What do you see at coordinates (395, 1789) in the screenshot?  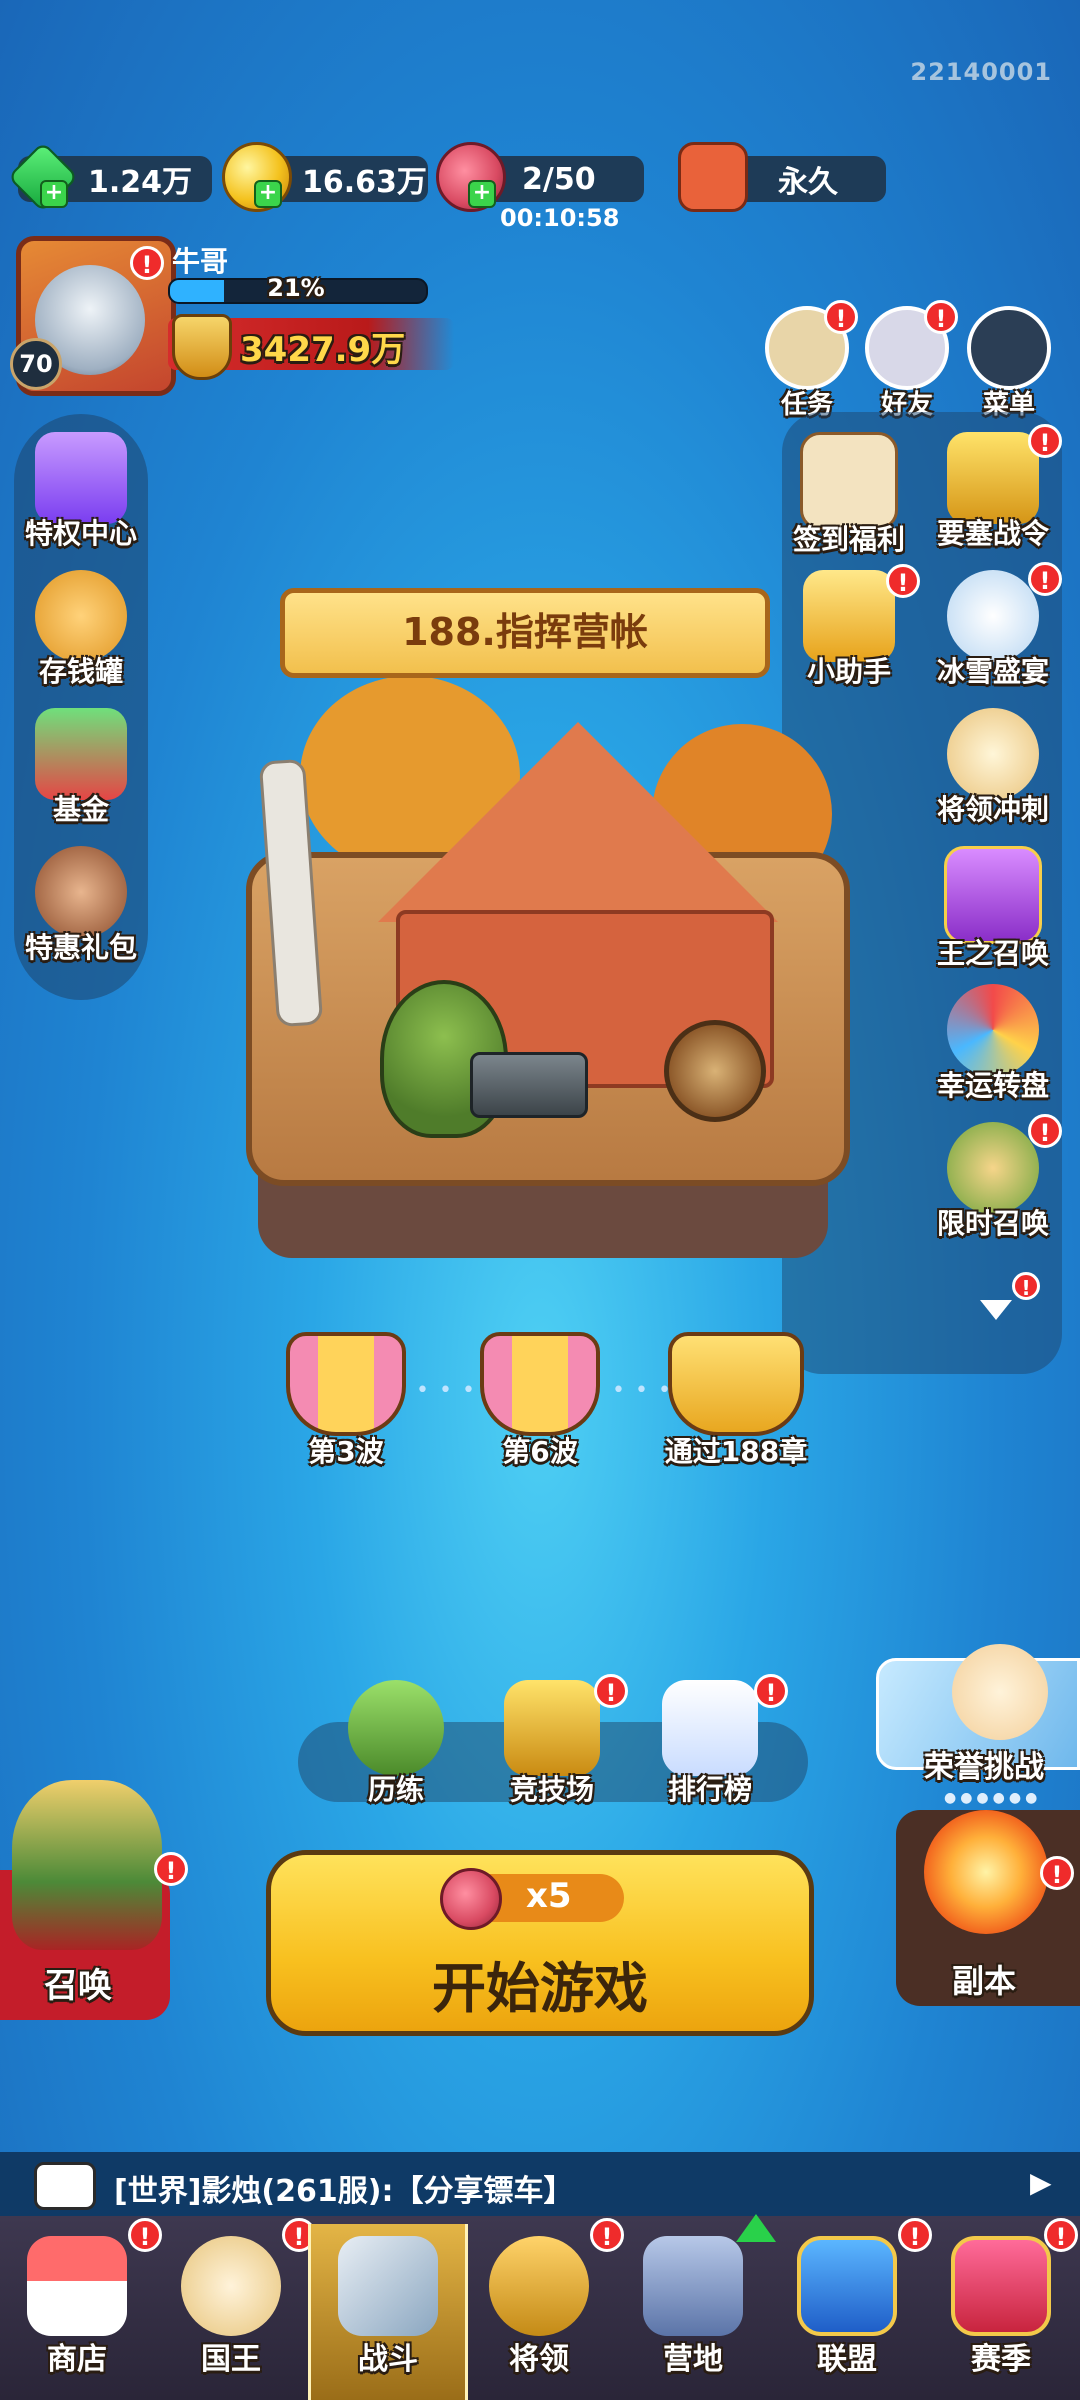 I see `training-label: 历练` at bounding box center [395, 1789].